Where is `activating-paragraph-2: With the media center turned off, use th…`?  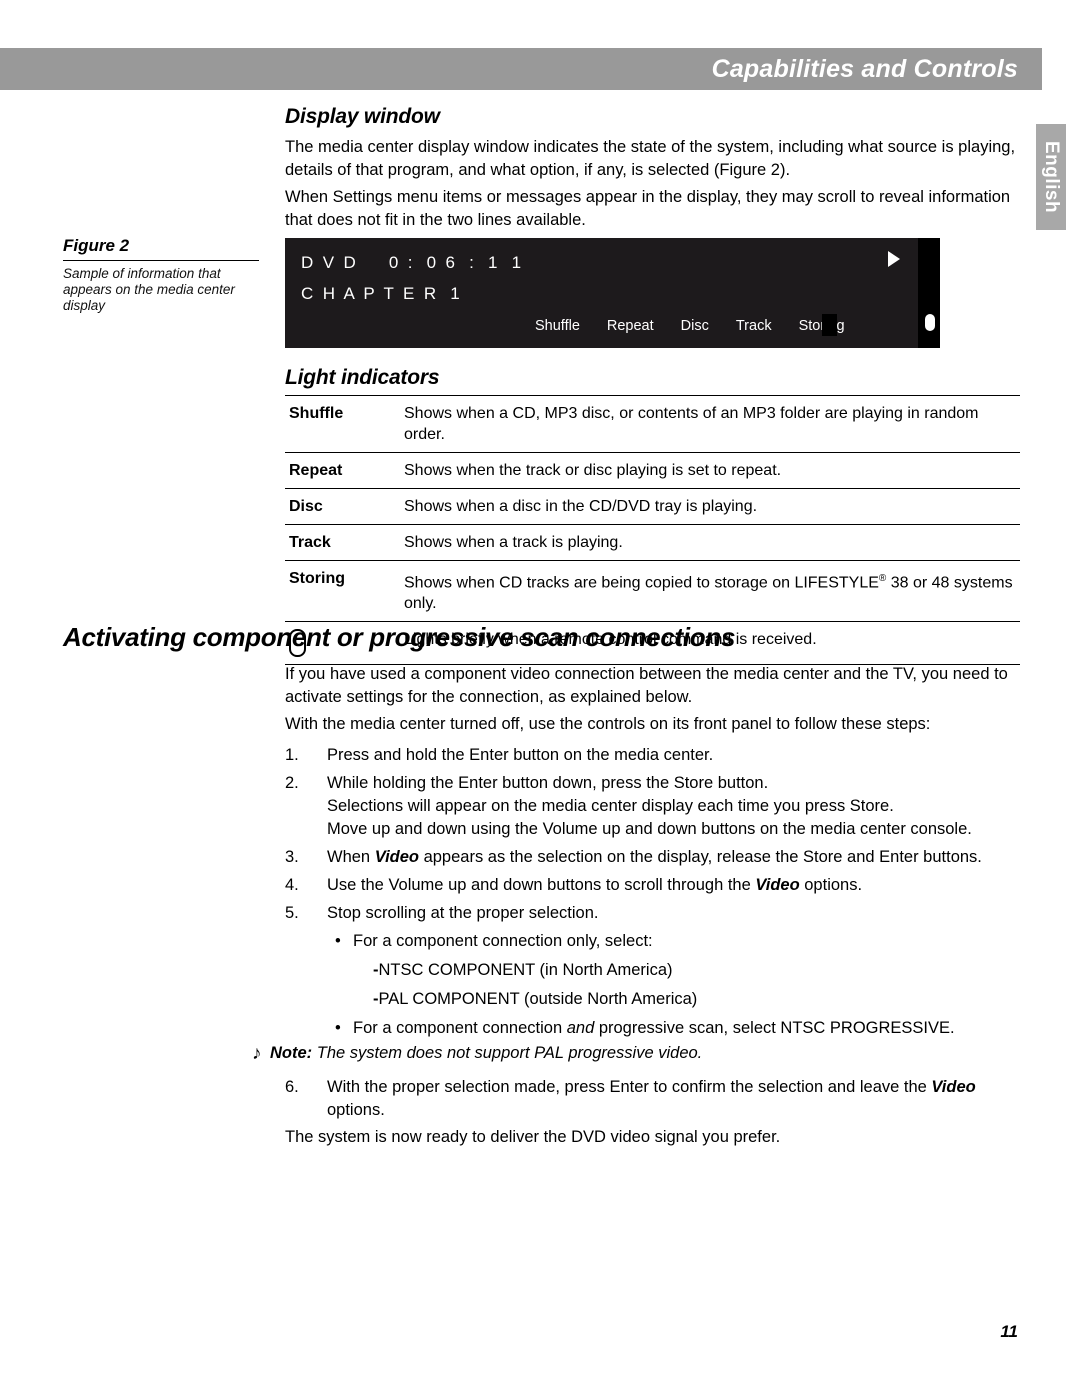 activating-paragraph-2: With the media center turned off, use th… is located at coordinates (608, 724).